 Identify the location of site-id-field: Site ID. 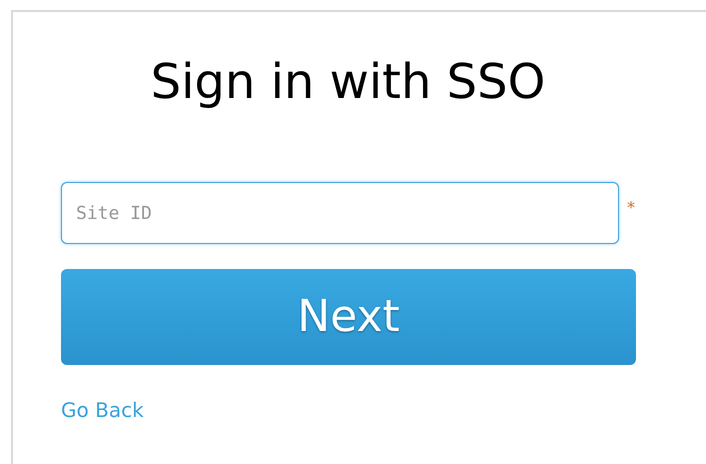
(340, 213).